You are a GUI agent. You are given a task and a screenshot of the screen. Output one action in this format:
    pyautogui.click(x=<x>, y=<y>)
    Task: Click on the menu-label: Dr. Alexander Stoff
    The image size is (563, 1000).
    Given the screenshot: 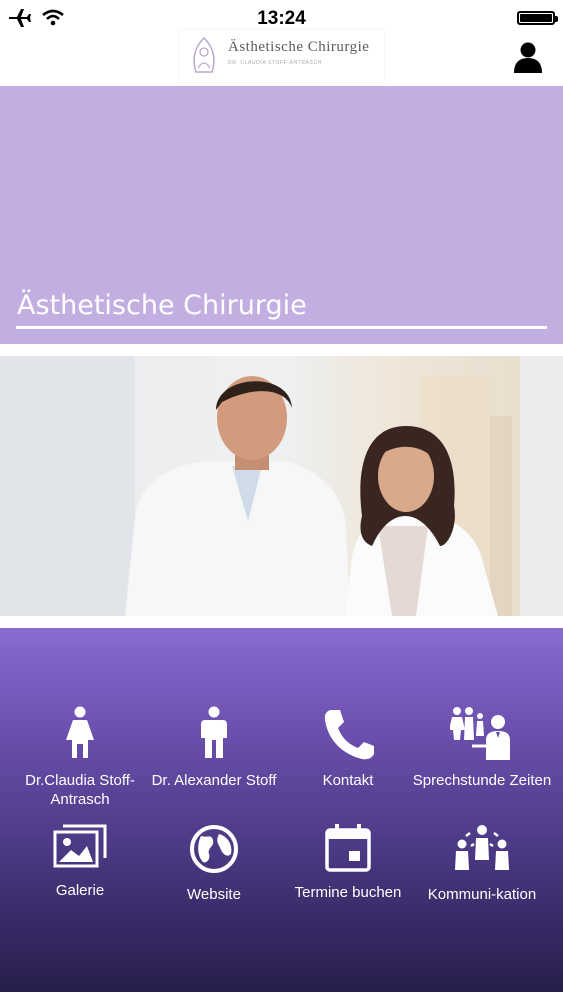 What is the action you would take?
    pyautogui.click(x=214, y=780)
    